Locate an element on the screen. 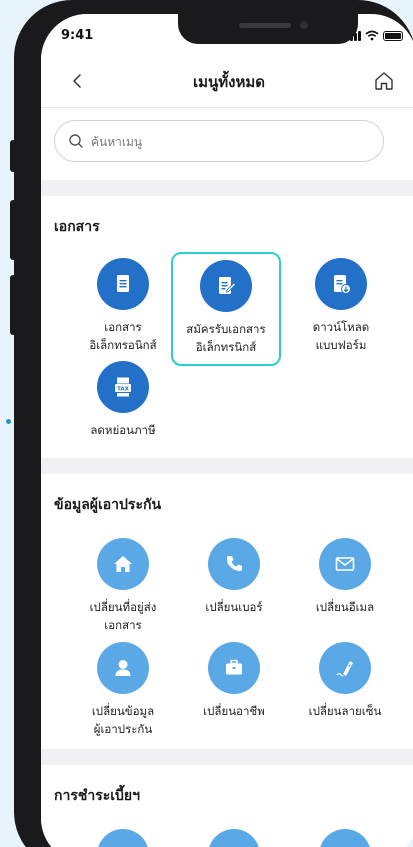 The width and height of the screenshot is (413, 847). menu-label: เปลี่ยนเบอร์ is located at coordinates (234, 607).